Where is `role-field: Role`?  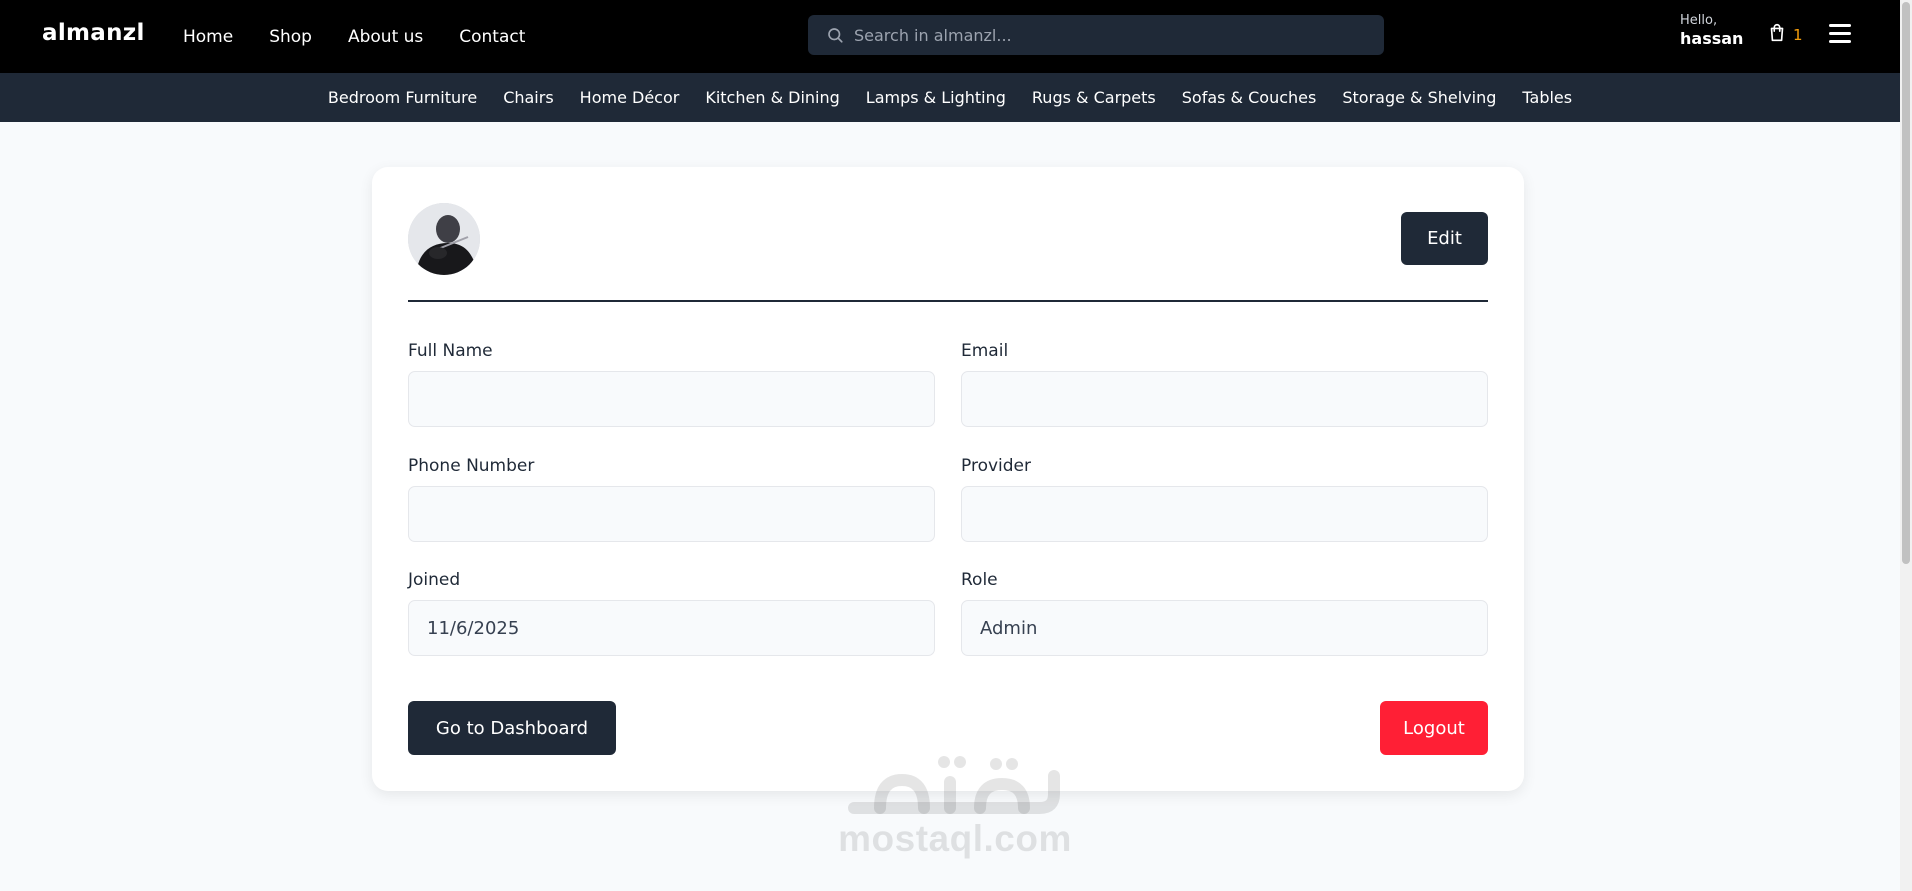 role-field: Role is located at coordinates (1224, 613).